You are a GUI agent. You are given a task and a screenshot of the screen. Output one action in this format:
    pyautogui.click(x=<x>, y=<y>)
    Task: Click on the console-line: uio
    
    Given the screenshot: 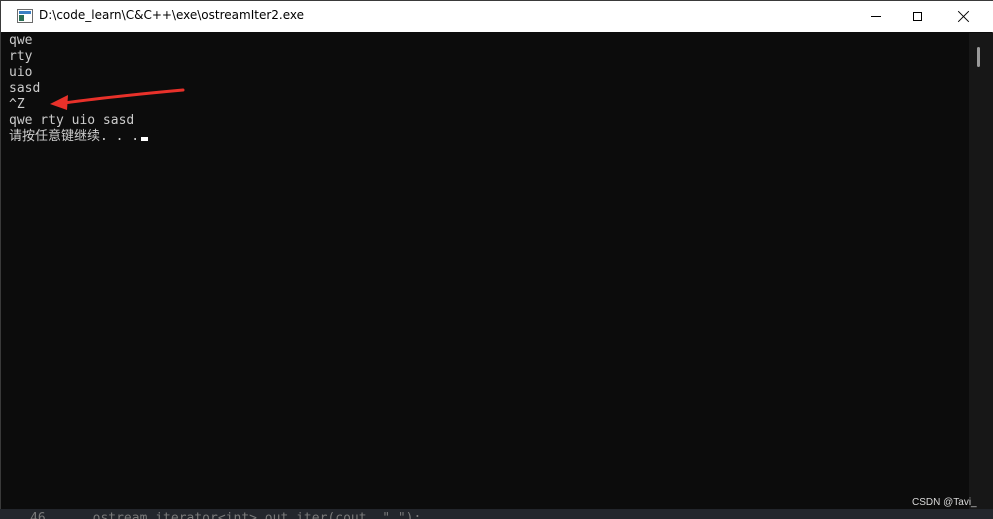 What is the action you would take?
    pyautogui.click(x=21, y=72)
    